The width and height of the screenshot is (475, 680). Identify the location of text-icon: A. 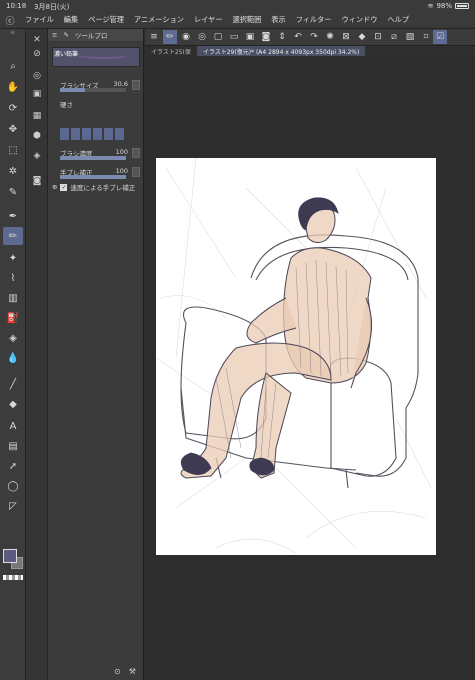
(13, 426).